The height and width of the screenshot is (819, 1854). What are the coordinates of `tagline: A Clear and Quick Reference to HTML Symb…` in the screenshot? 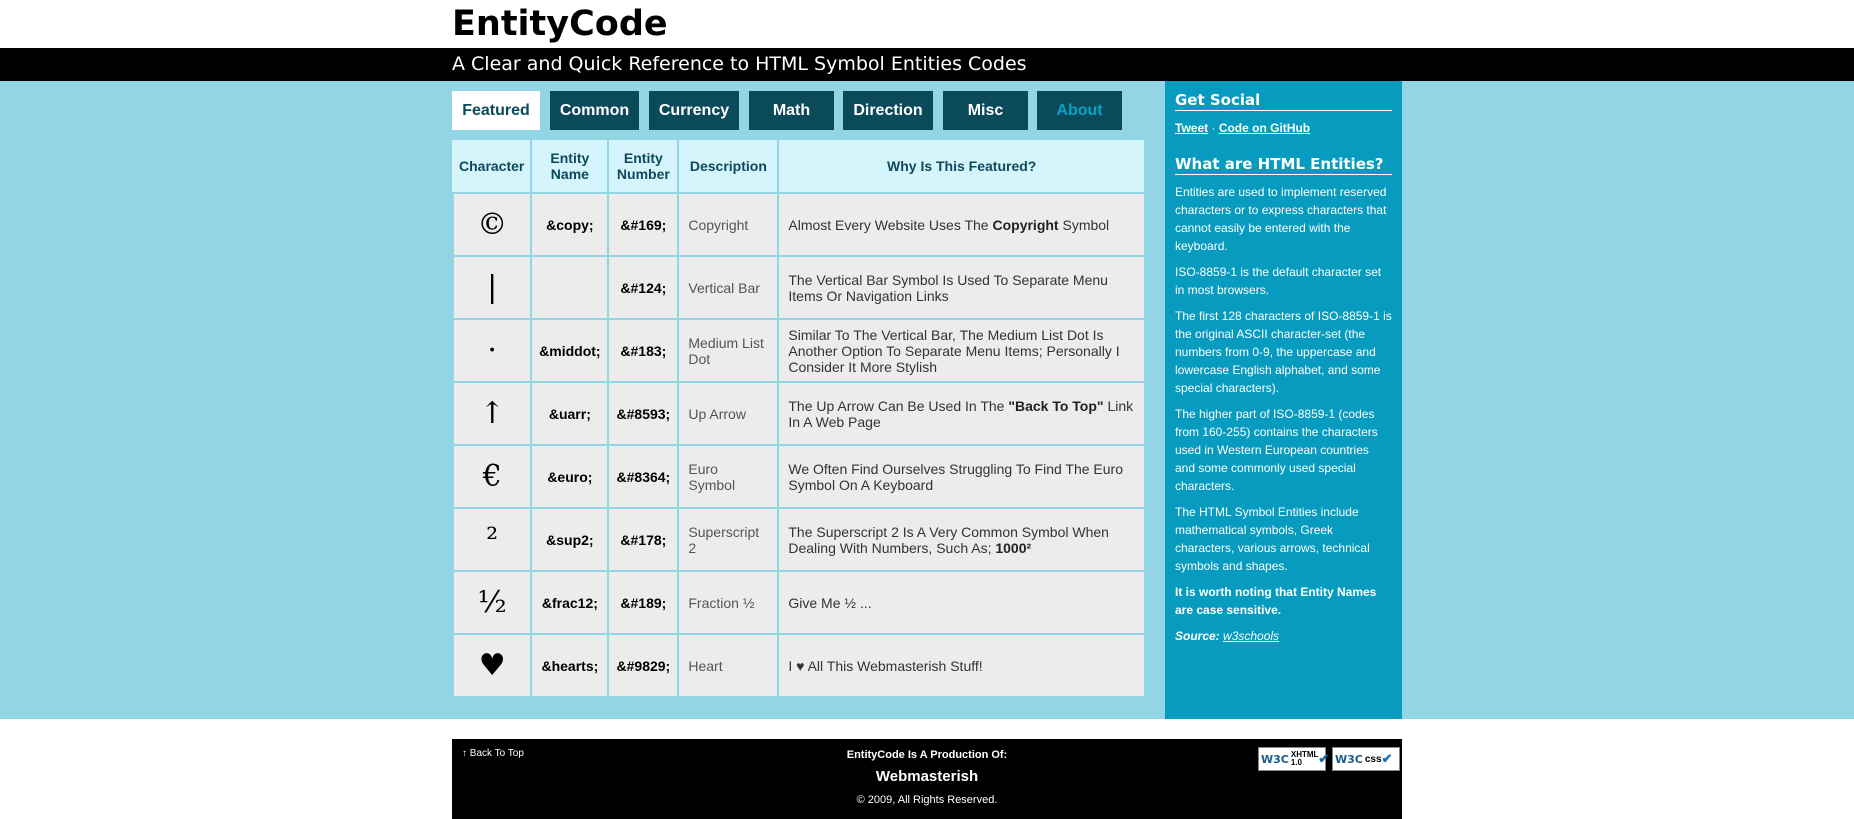 It's located at (739, 64).